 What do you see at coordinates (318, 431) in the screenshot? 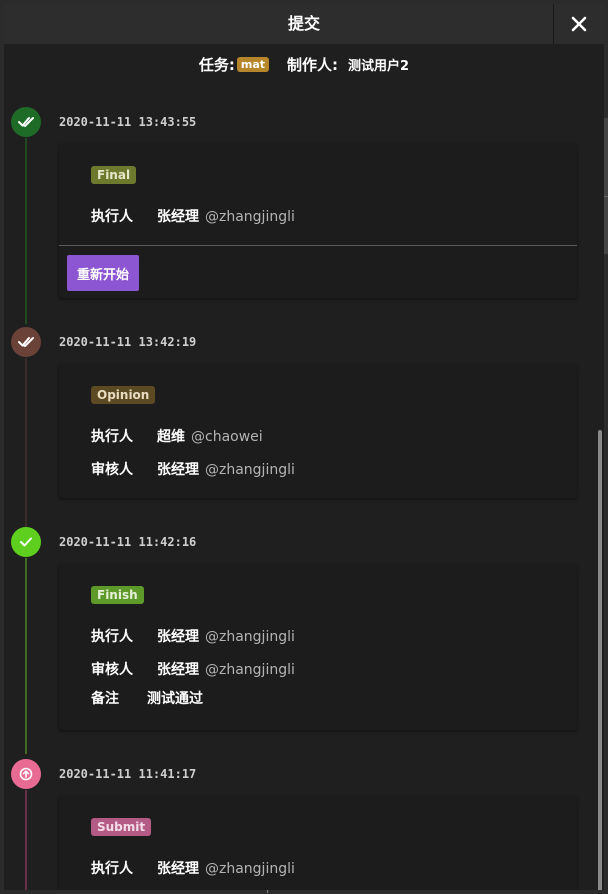
I see `event-card: Opinion 执行人 超维 @chaowei 审核人 张经理 @zhangjingli` at bounding box center [318, 431].